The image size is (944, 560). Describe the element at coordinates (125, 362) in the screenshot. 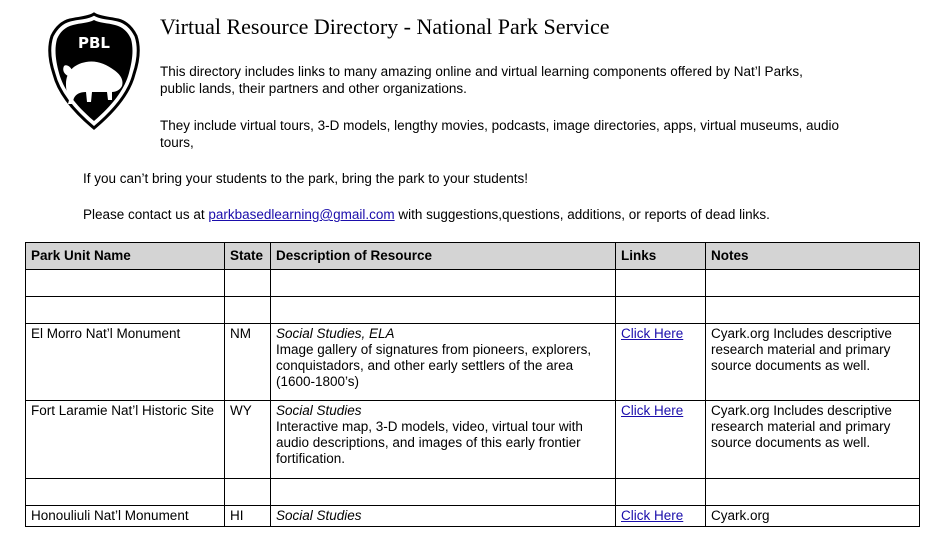

I see `park-name: El Morro Nat’l Monument` at that location.